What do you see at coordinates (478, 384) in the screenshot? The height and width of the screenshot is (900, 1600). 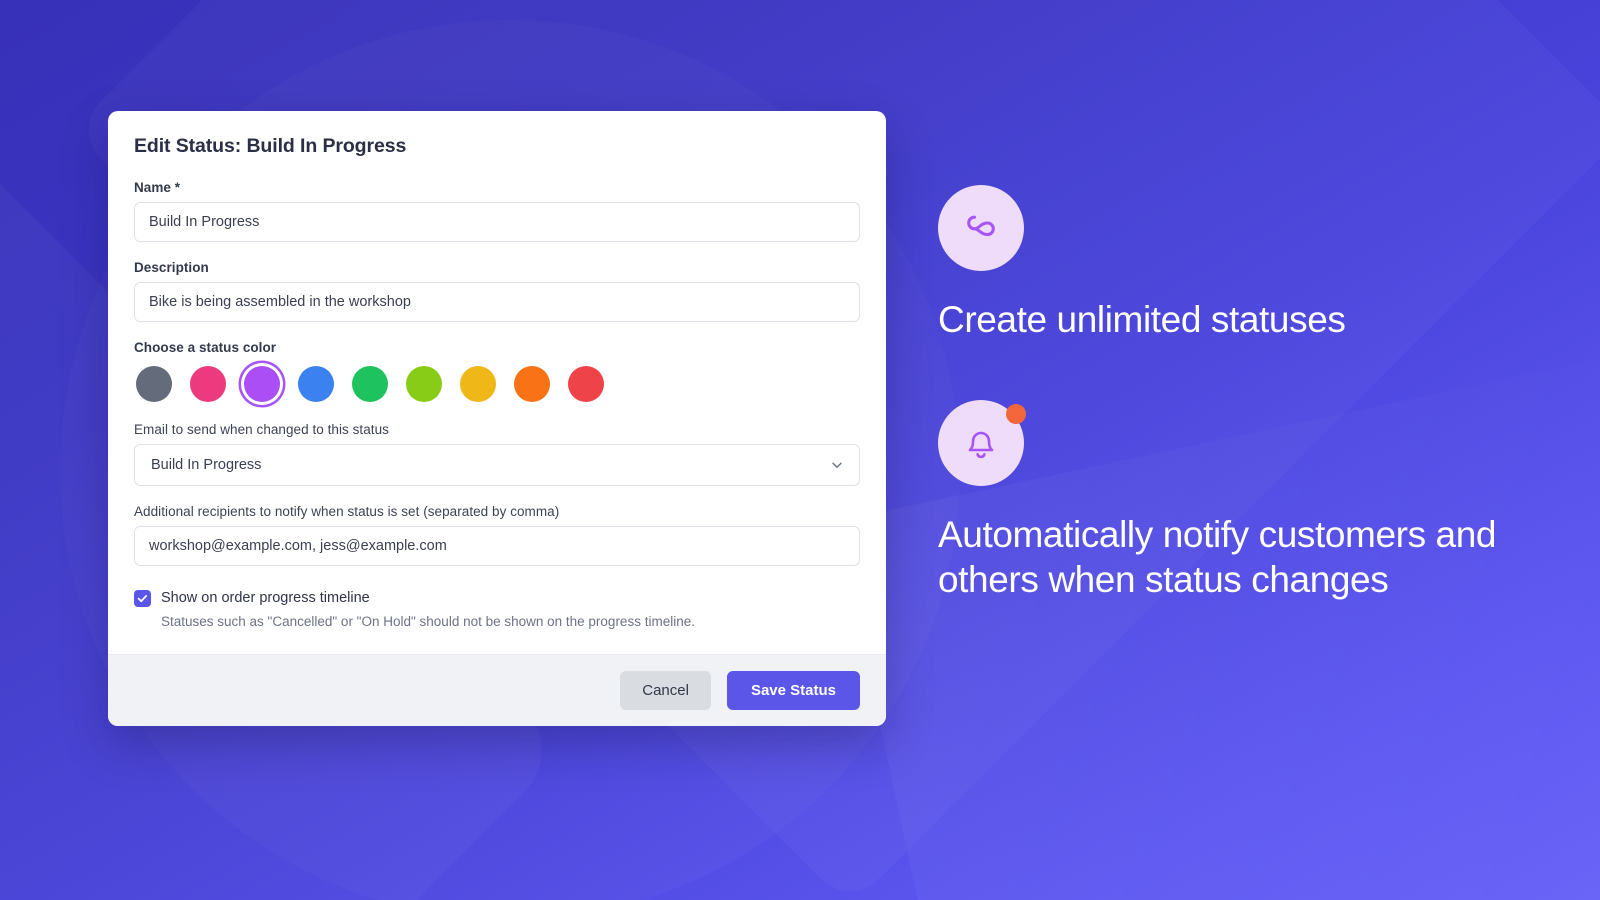 I see `color-swatch-amber` at bounding box center [478, 384].